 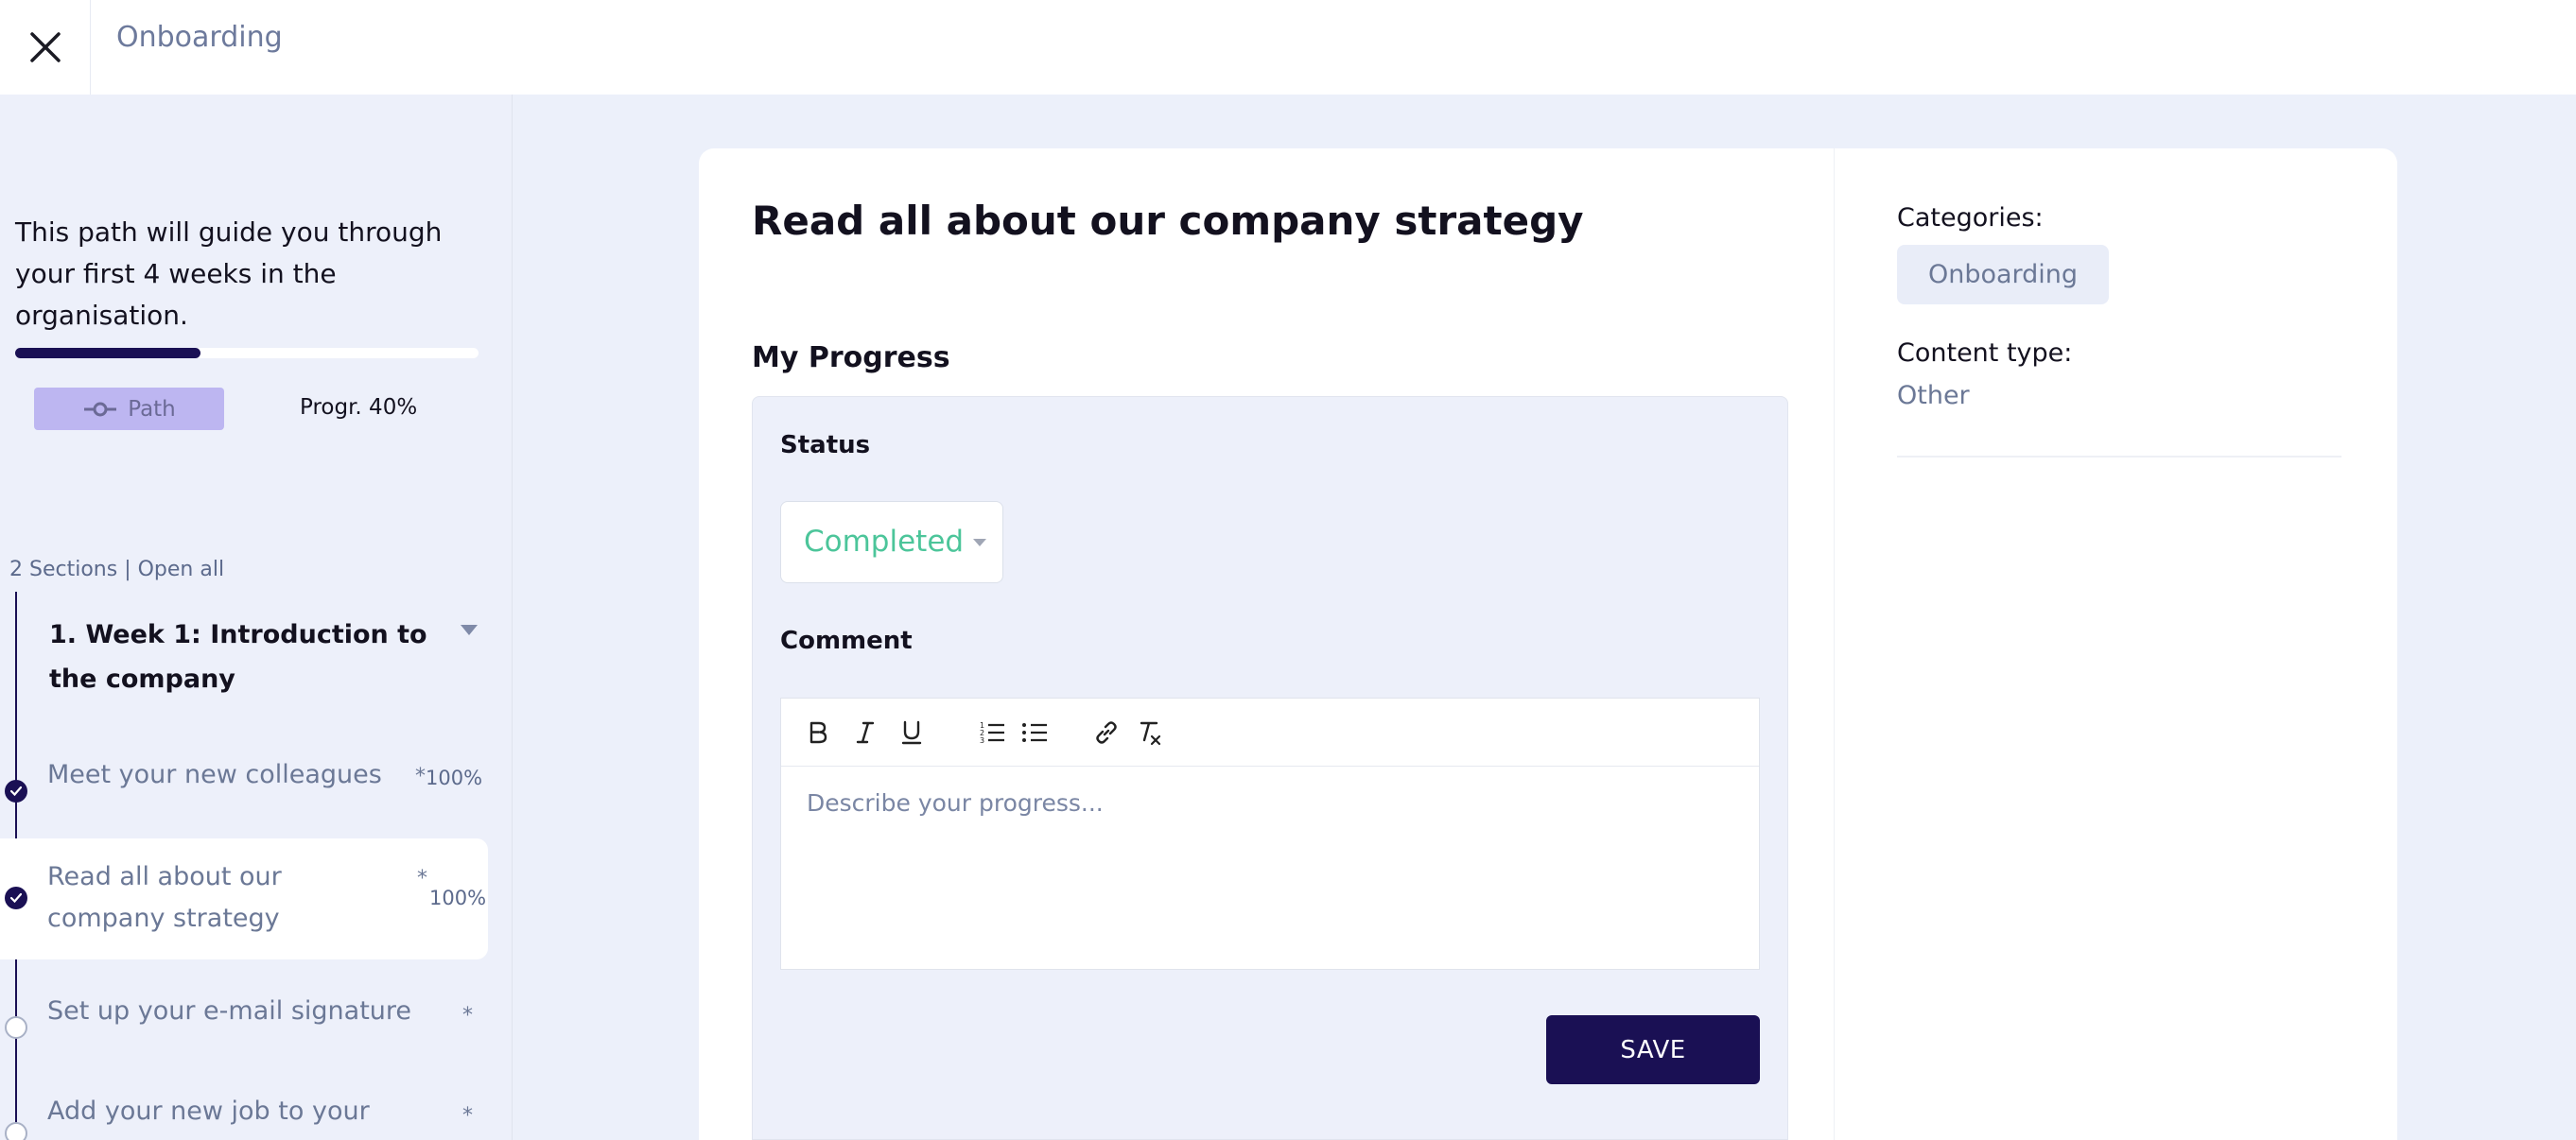 I want to click on close-icon, so click(x=45, y=47).